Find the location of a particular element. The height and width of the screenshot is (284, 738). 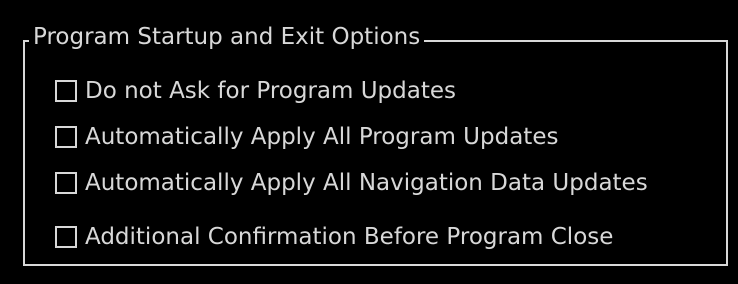

checkbox-confirm-before-close is located at coordinates (66, 237).